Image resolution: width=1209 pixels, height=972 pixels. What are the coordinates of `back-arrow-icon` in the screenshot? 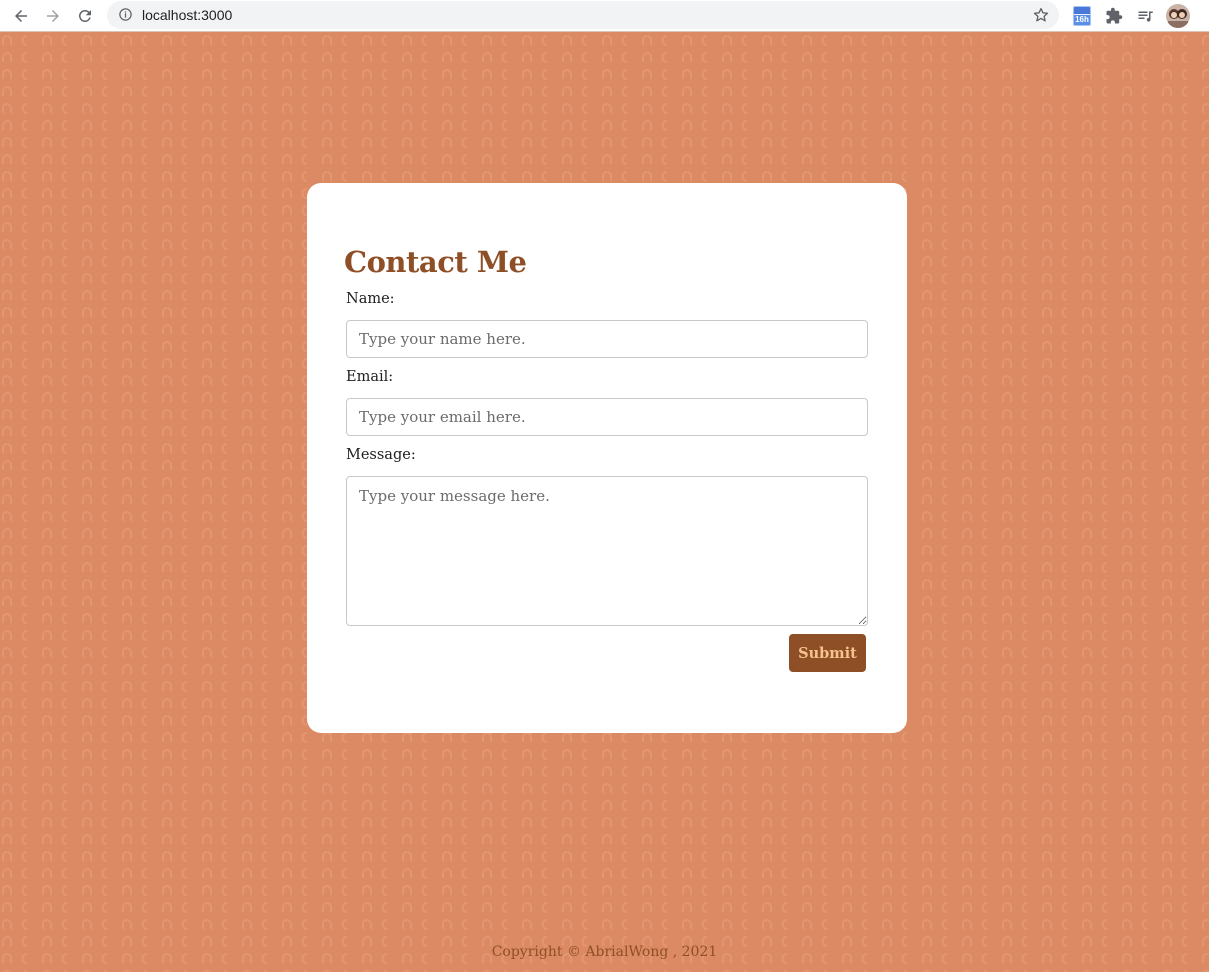 It's located at (21, 16).